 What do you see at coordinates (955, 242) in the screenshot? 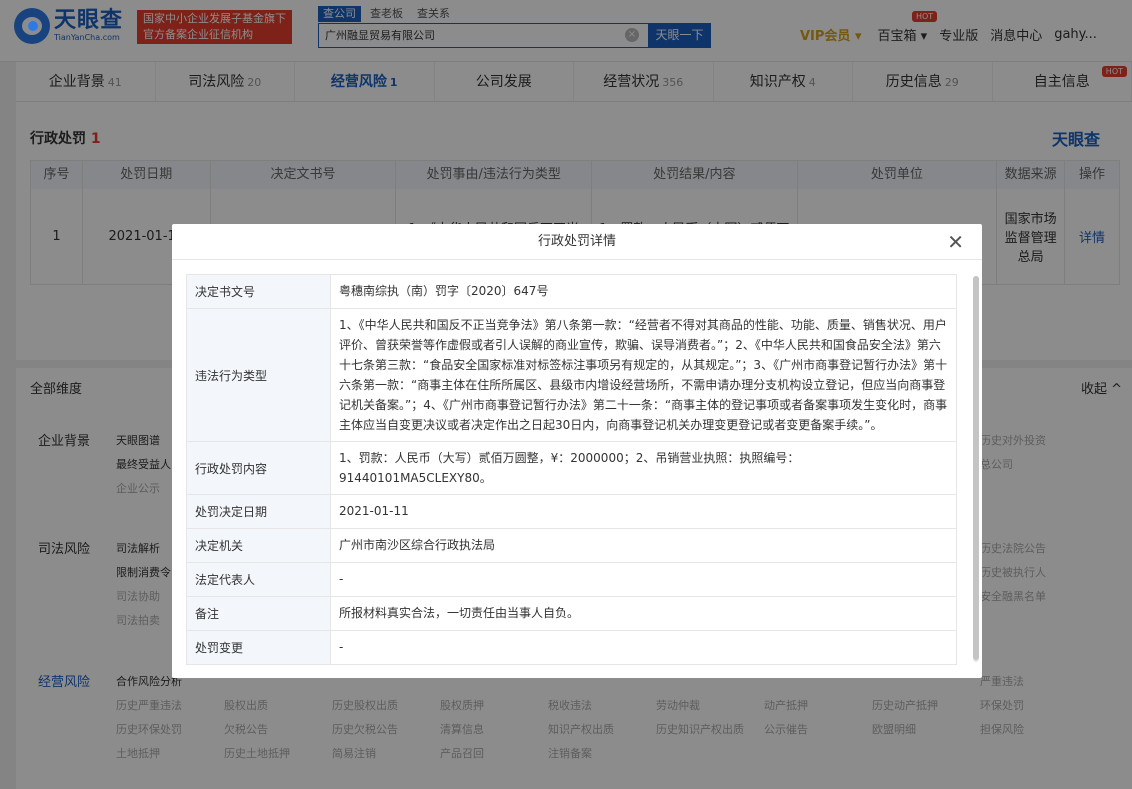
I see `close-icon: ✕` at bounding box center [955, 242].